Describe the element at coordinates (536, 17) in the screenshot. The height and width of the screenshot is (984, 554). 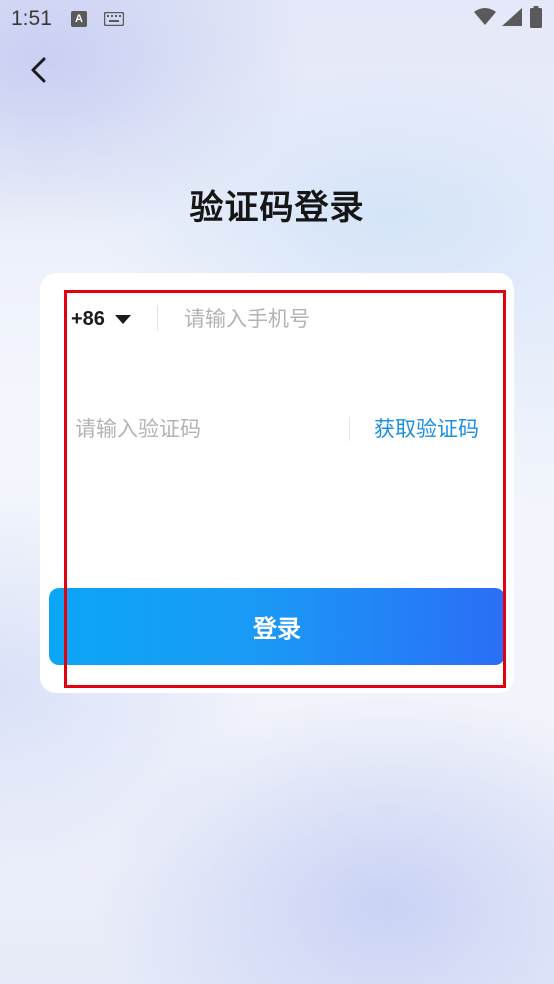
I see `battery-icon` at that location.